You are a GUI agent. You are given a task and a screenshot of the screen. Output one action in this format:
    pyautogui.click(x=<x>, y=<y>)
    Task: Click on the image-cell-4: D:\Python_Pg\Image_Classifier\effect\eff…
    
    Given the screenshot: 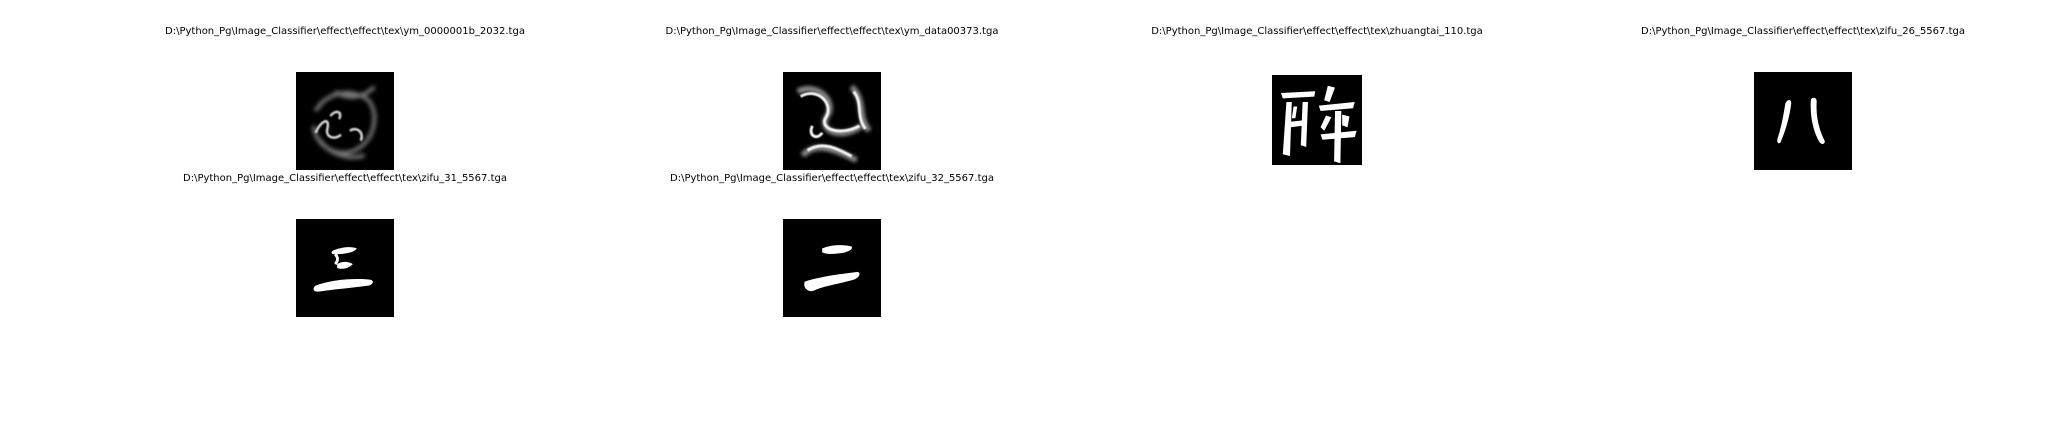 What is the action you would take?
    pyautogui.click(x=1803, y=85)
    